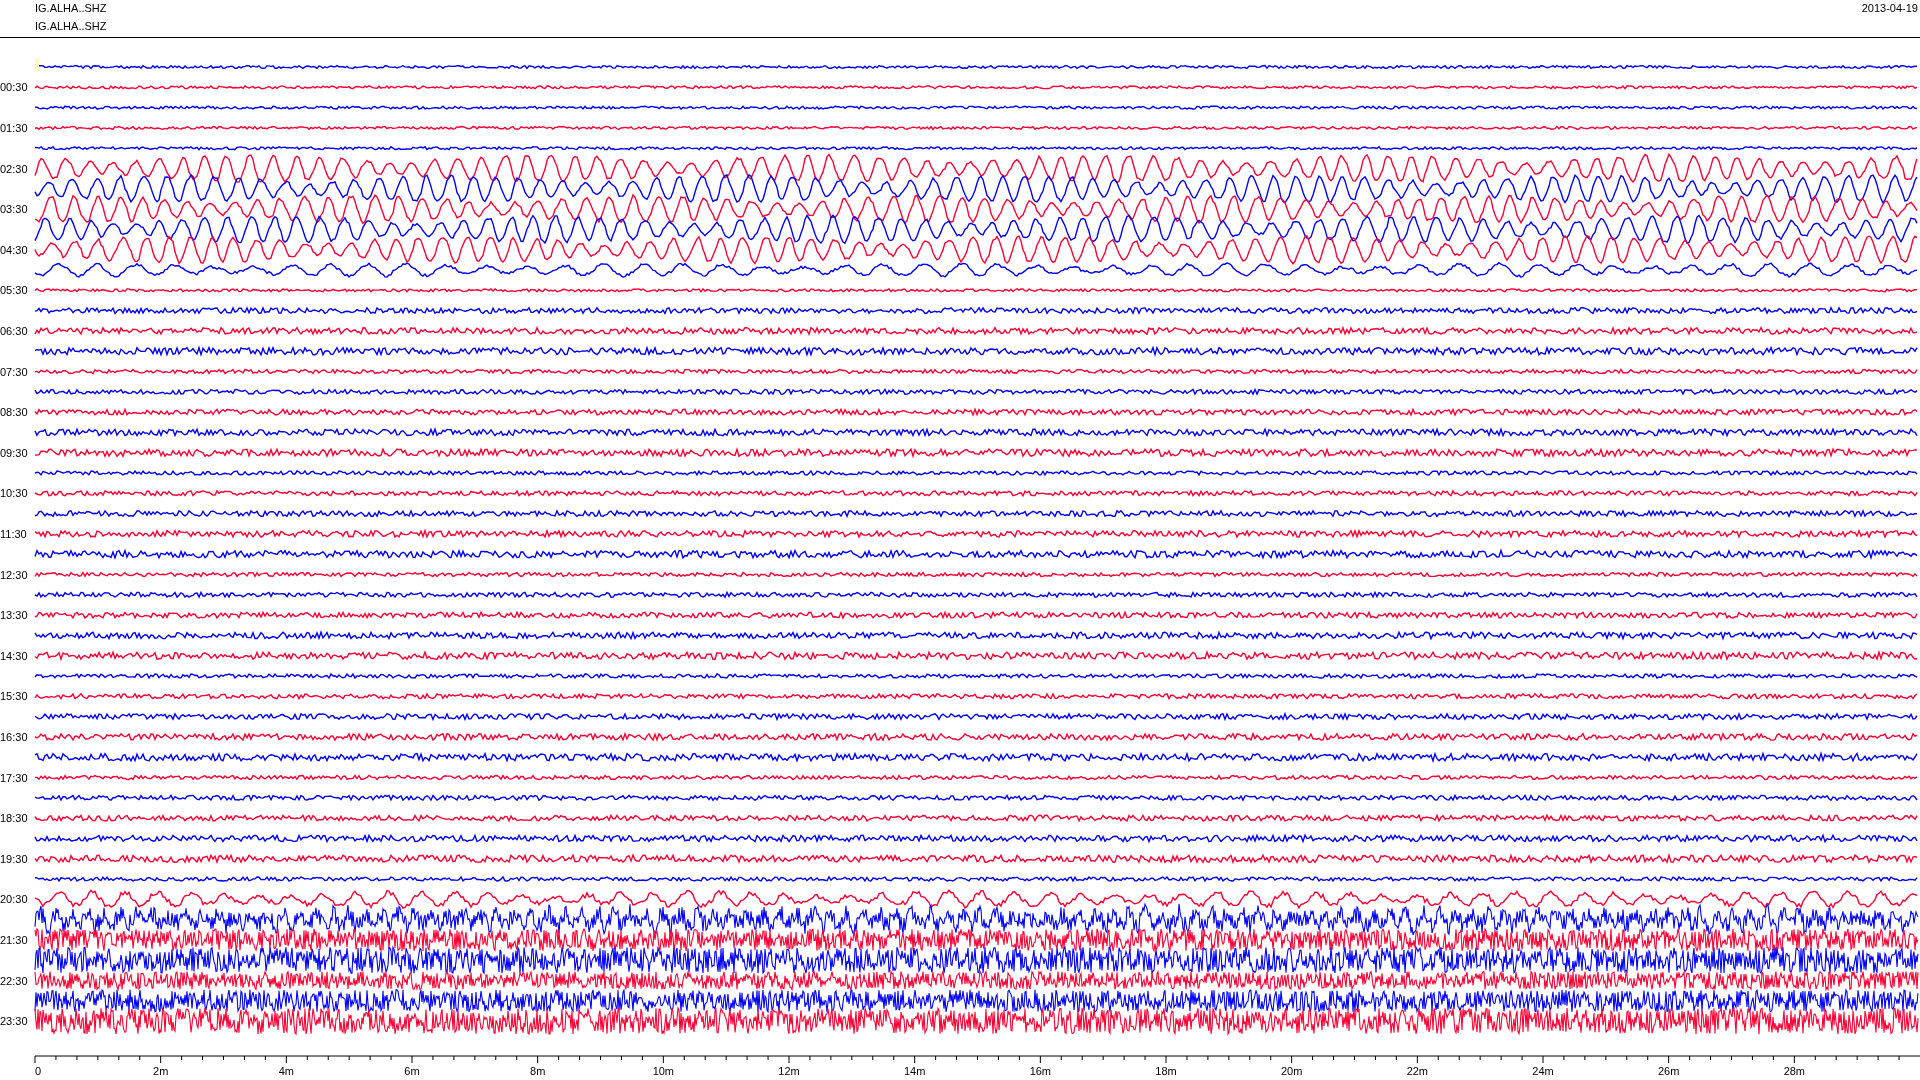  What do you see at coordinates (14, 655) in the screenshot?
I see `hour-label: 14:30` at bounding box center [14, 655].